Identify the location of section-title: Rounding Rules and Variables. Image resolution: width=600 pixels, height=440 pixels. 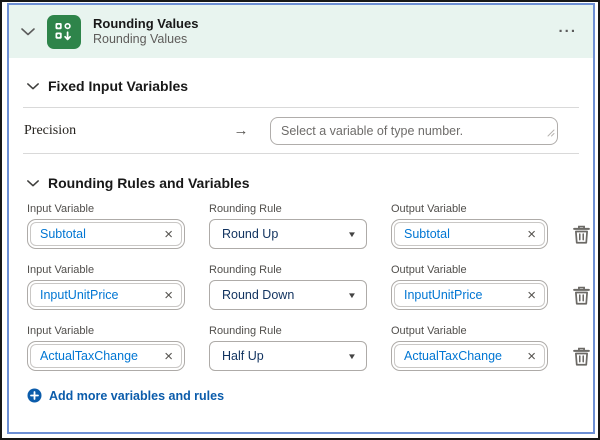
(149, 183).